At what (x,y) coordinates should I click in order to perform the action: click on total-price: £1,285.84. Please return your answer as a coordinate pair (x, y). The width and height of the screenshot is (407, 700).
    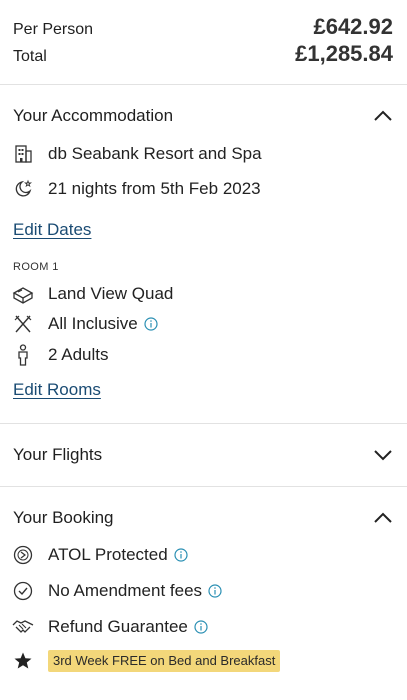
    Looking at the image, I should click on (344, 53).